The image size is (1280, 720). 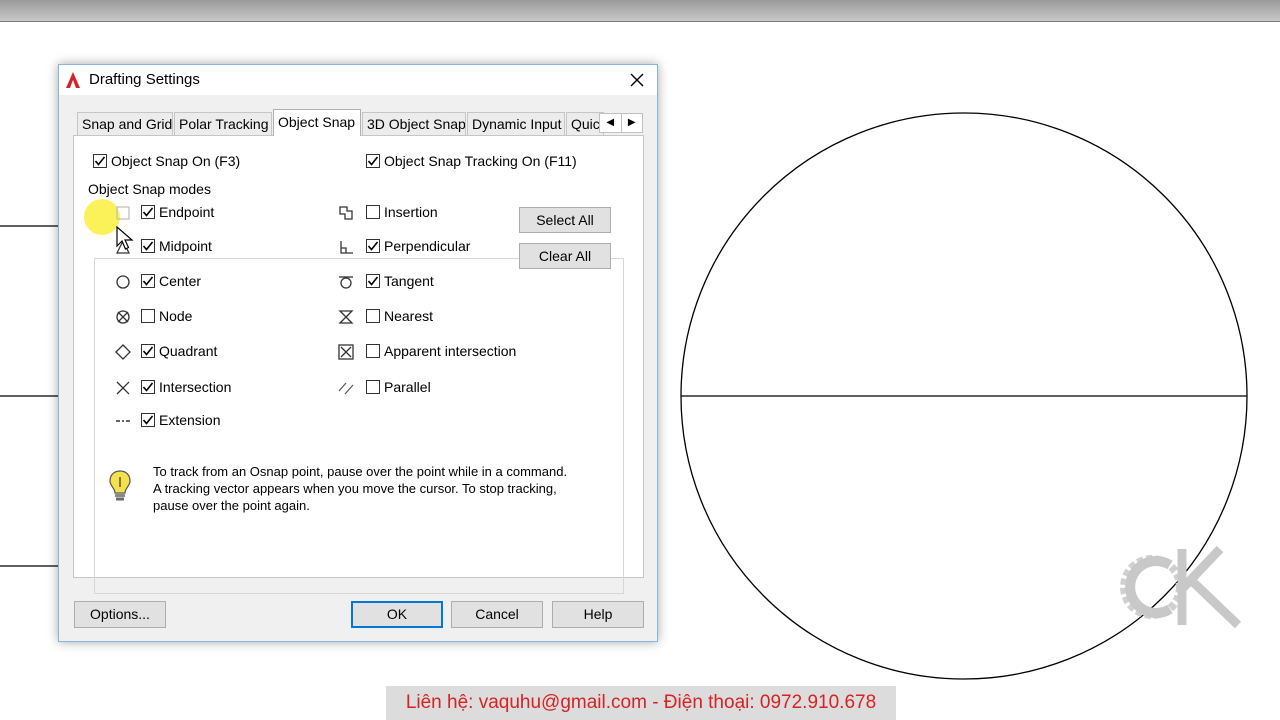 I want to click on mode-node-checkbox: Node, so click(x=166, y=316).